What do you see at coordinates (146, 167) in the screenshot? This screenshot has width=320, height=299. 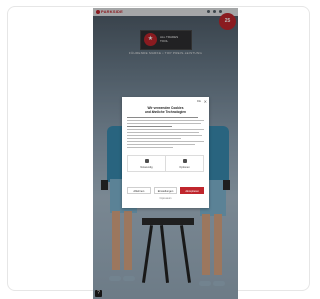 I see `consent-option-label: Notwendig` at bounding box center [146, 167].